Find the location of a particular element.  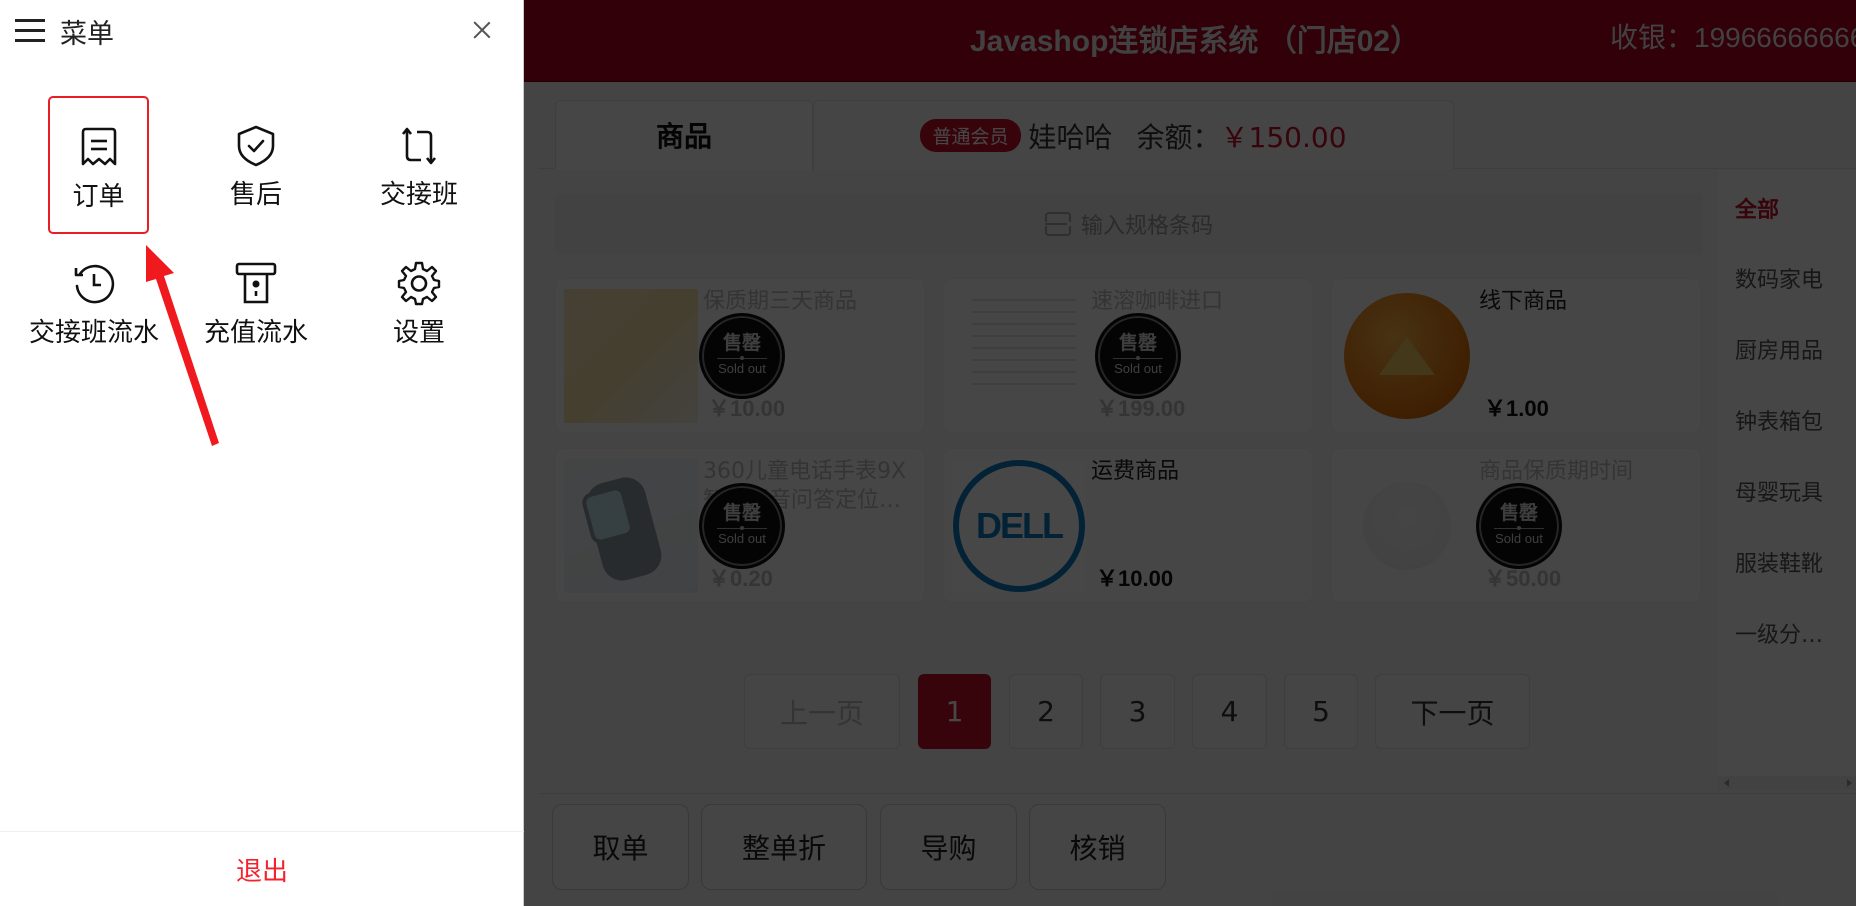

receipt-icon is located at coordinates (98, 146).